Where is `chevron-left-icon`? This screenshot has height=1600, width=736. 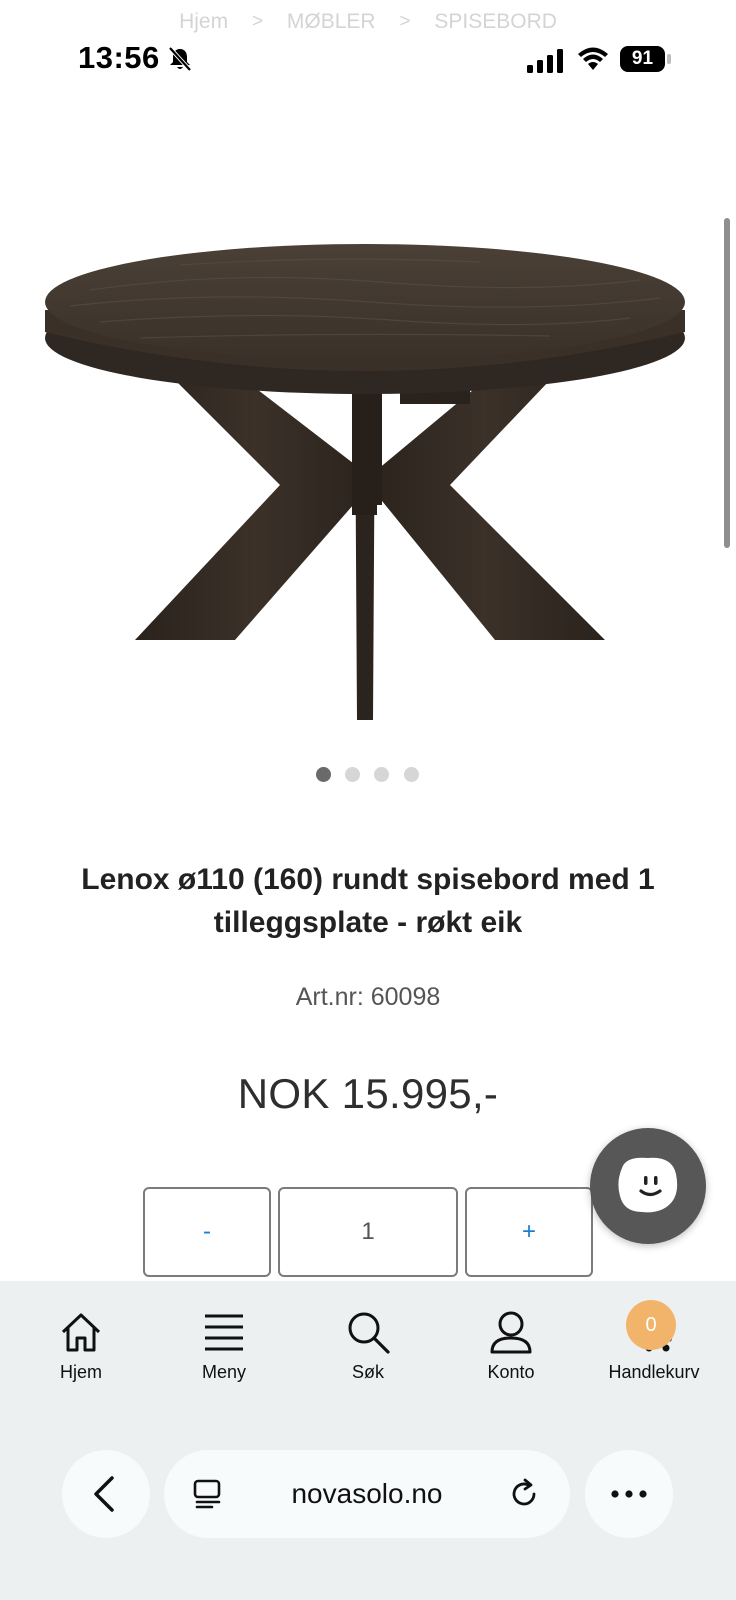 chevron-left-icon is located at coordinates (104, 1494).